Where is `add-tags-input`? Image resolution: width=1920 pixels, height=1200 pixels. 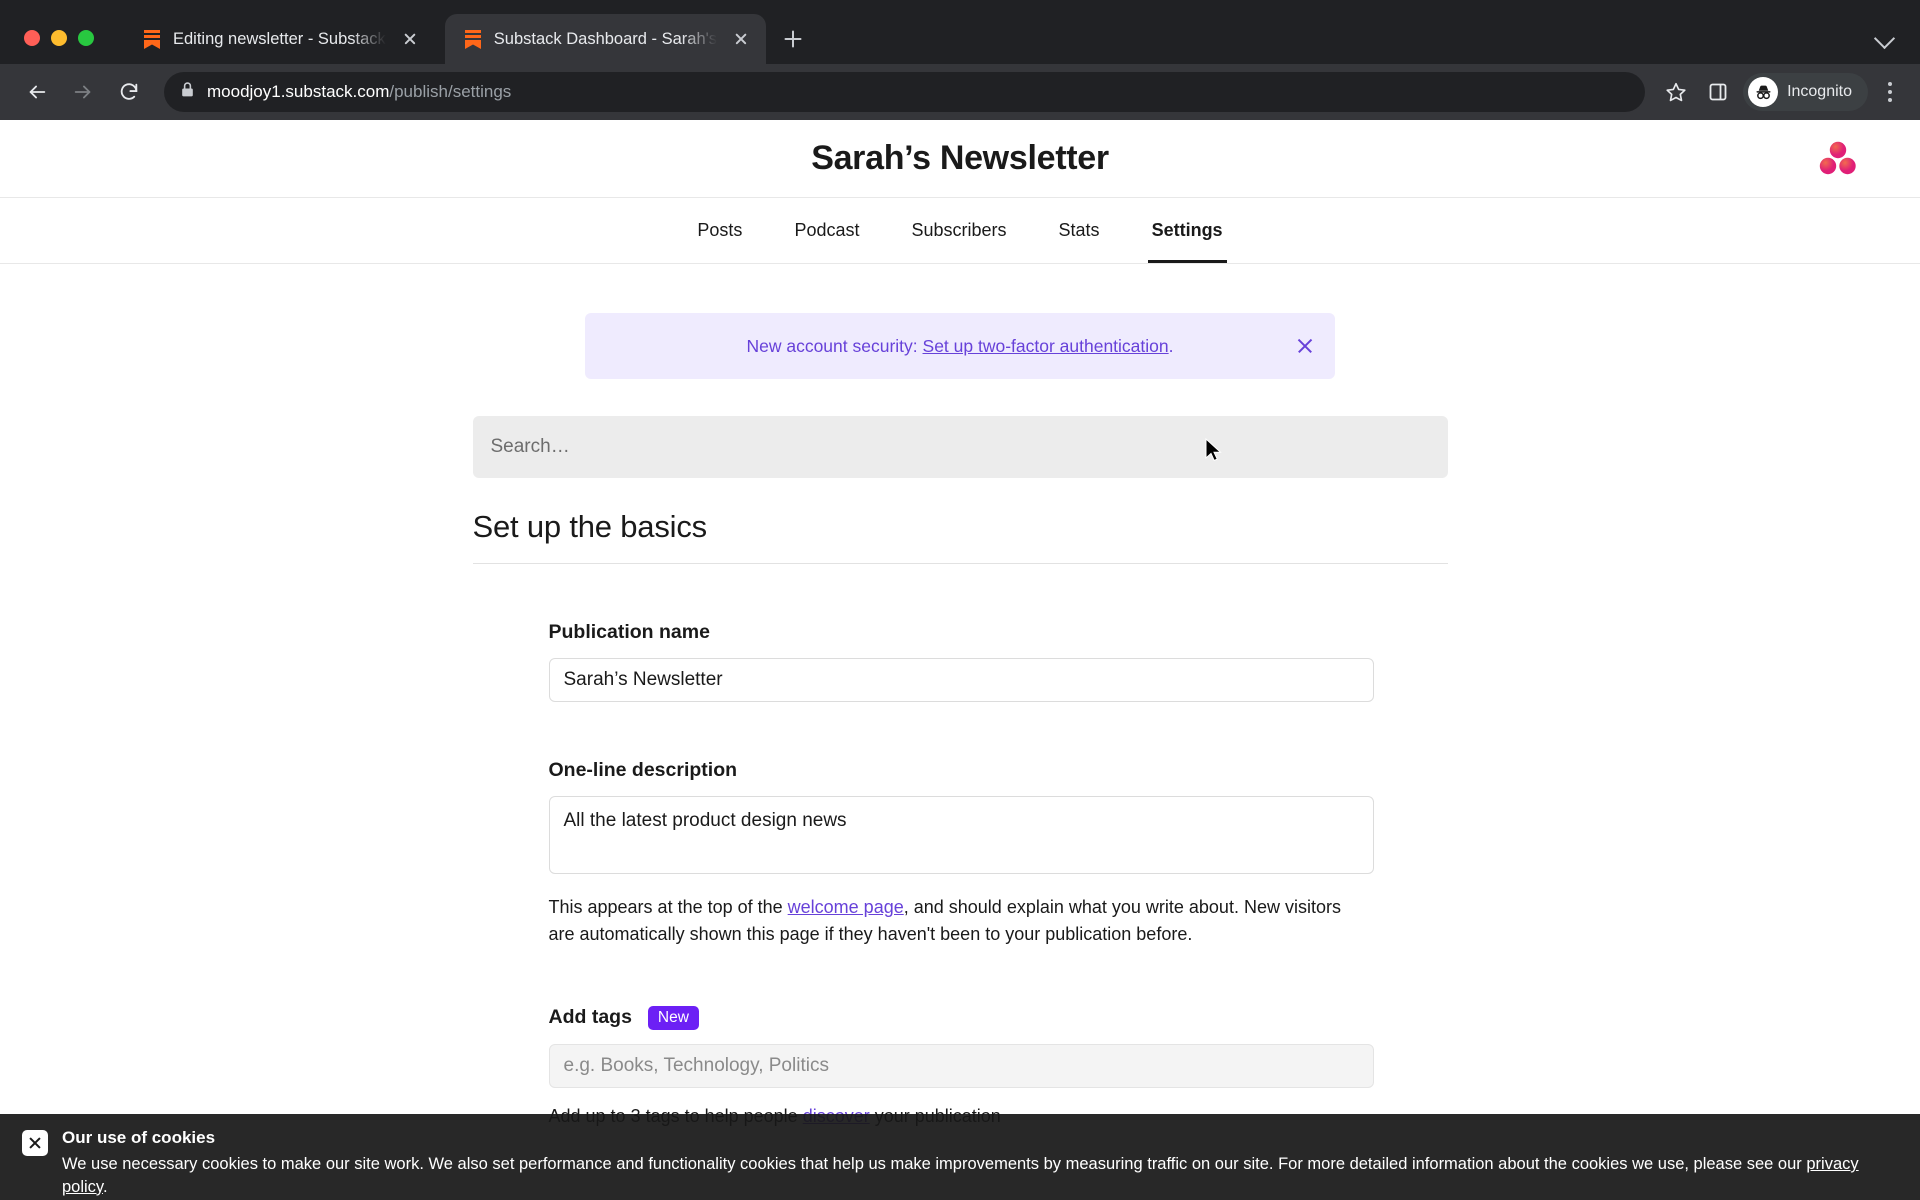 add-tags-input is located at coordinates (961, 1066).